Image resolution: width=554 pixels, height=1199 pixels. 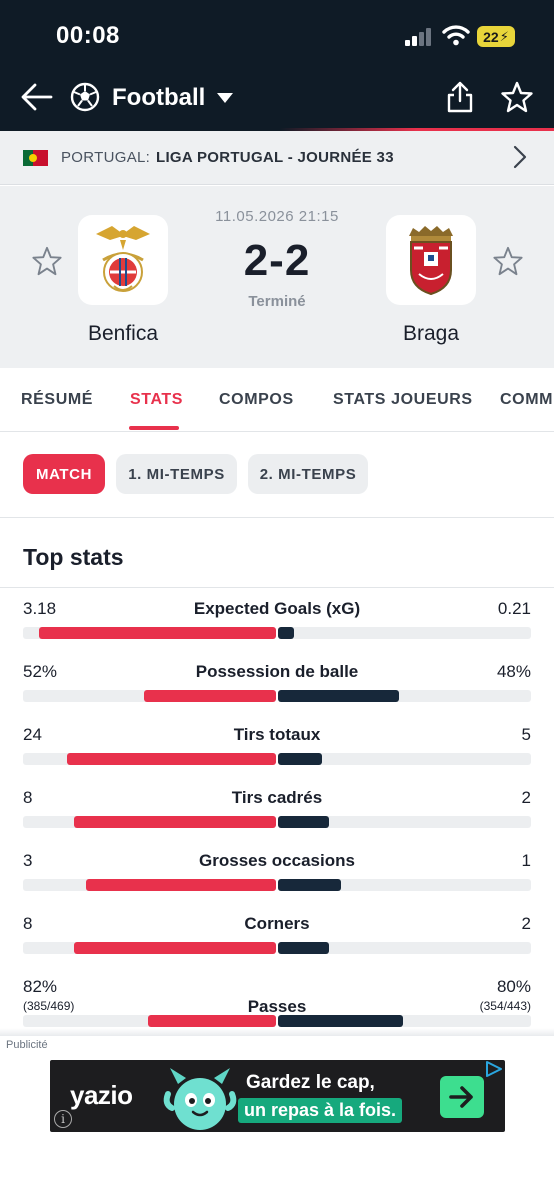 What do you see at coordinates (277, 690) in the screenshot?
I see `stat-row: 52% Possession de balle 48%` at bounding box center [277, 690].